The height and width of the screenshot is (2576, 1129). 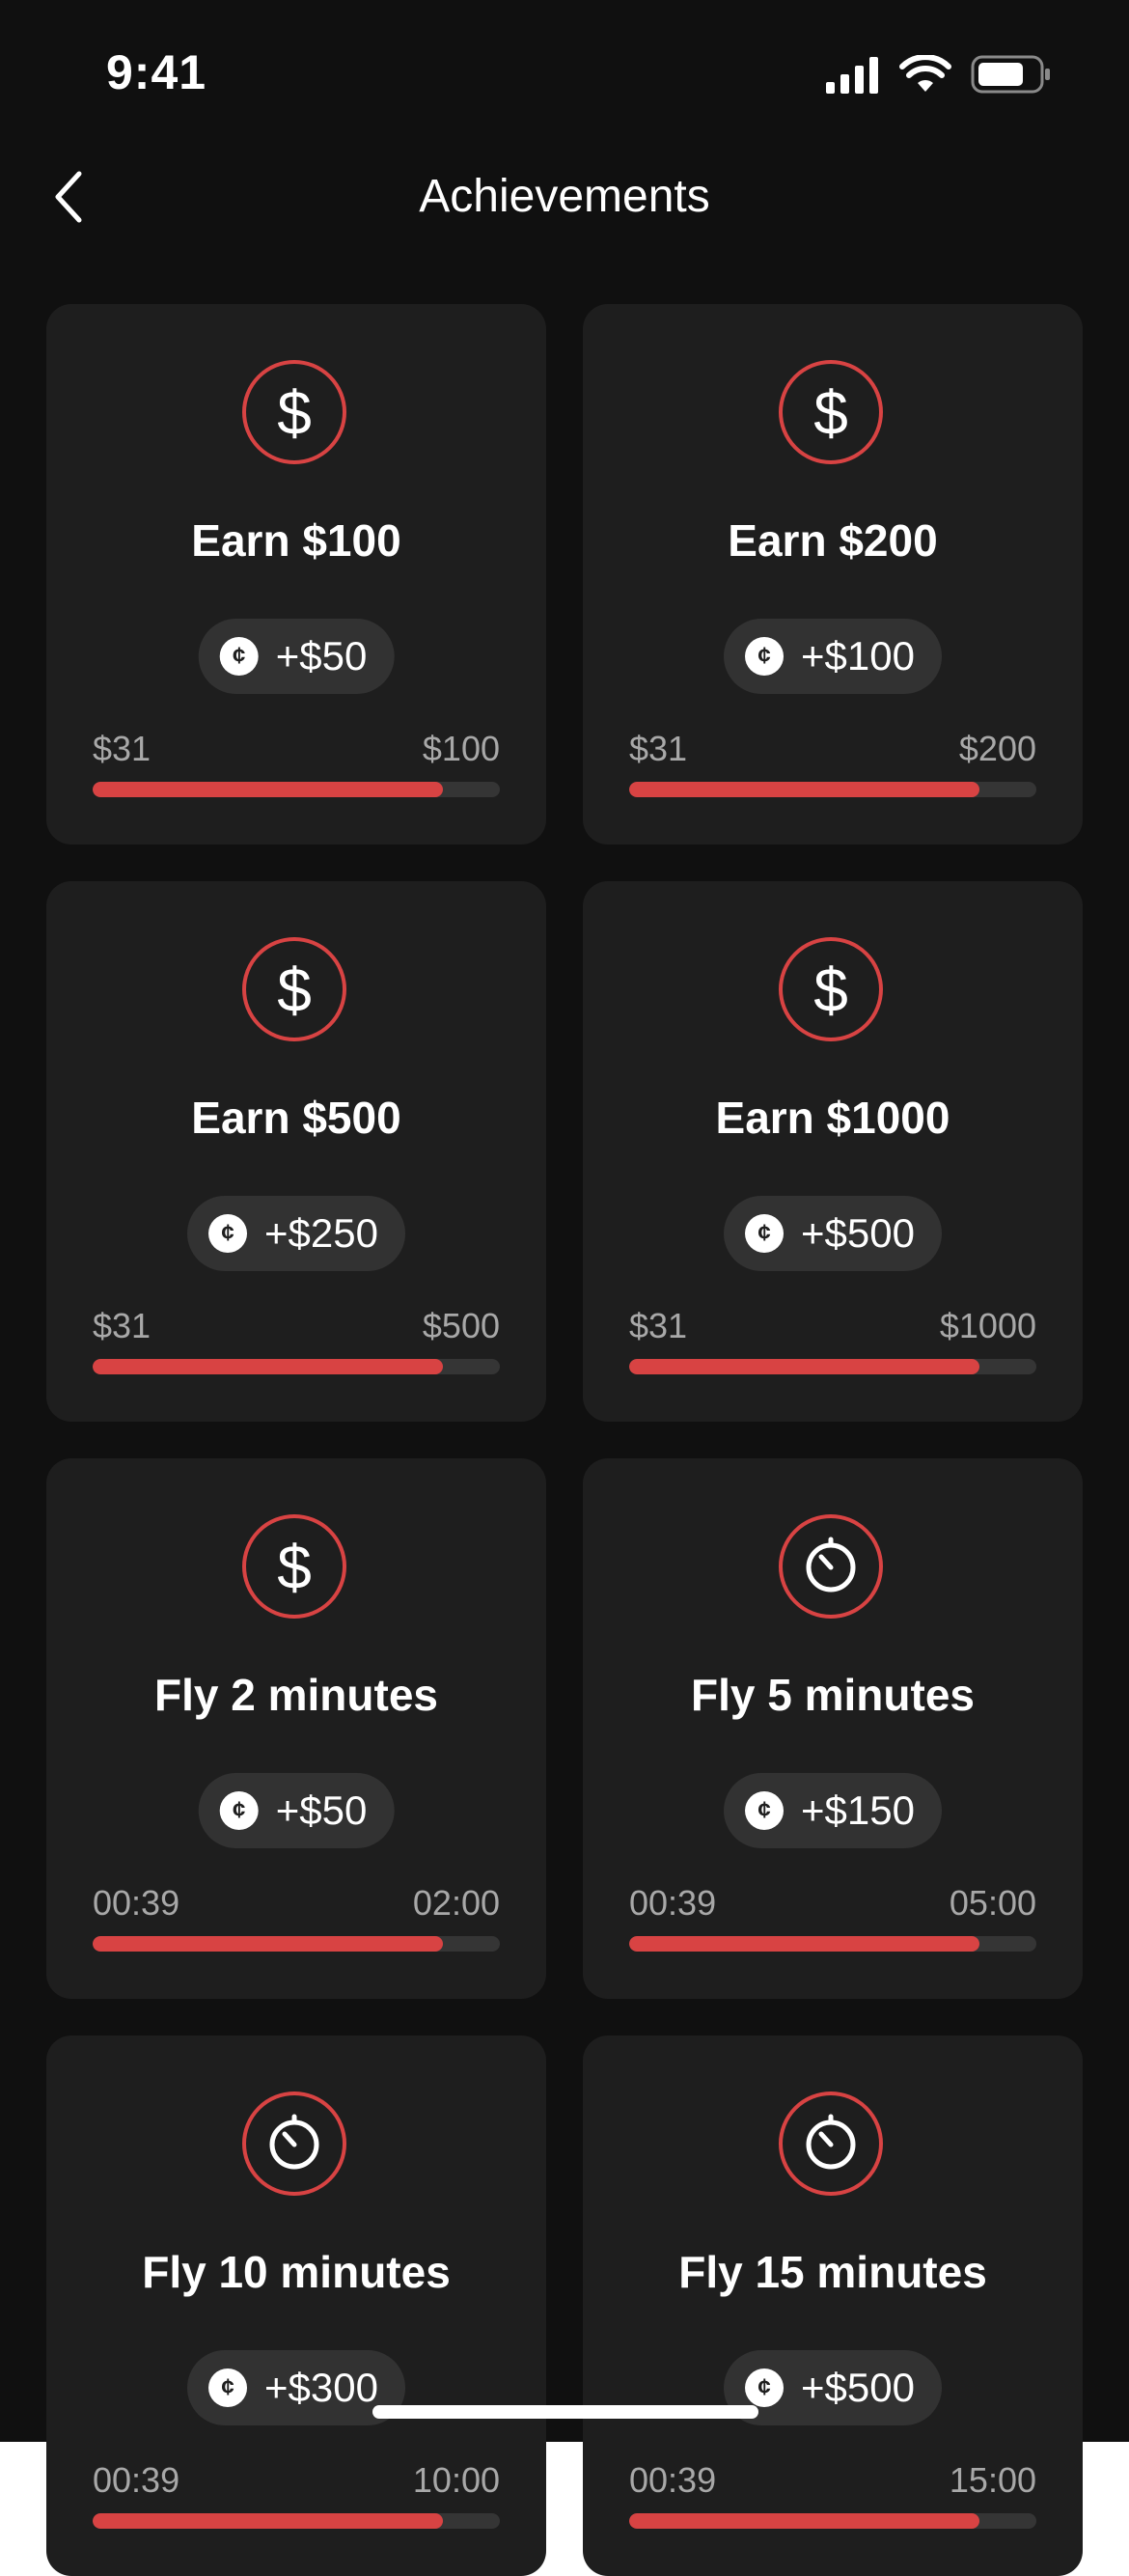 I want to click on reward-amount: +$100, so click(x=858, y=656).